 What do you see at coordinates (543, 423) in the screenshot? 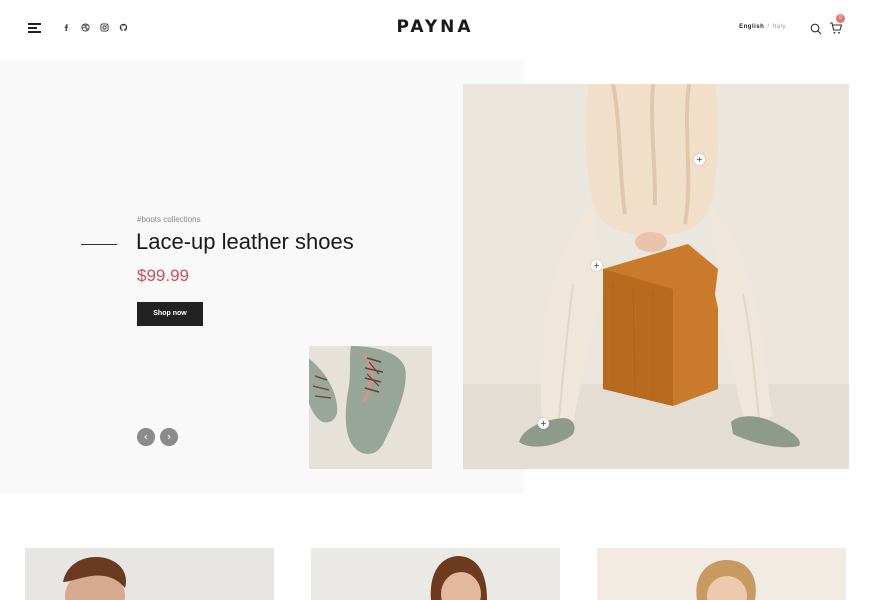
I see `hotspot-shoes: +` at bounding box center [543, 423].